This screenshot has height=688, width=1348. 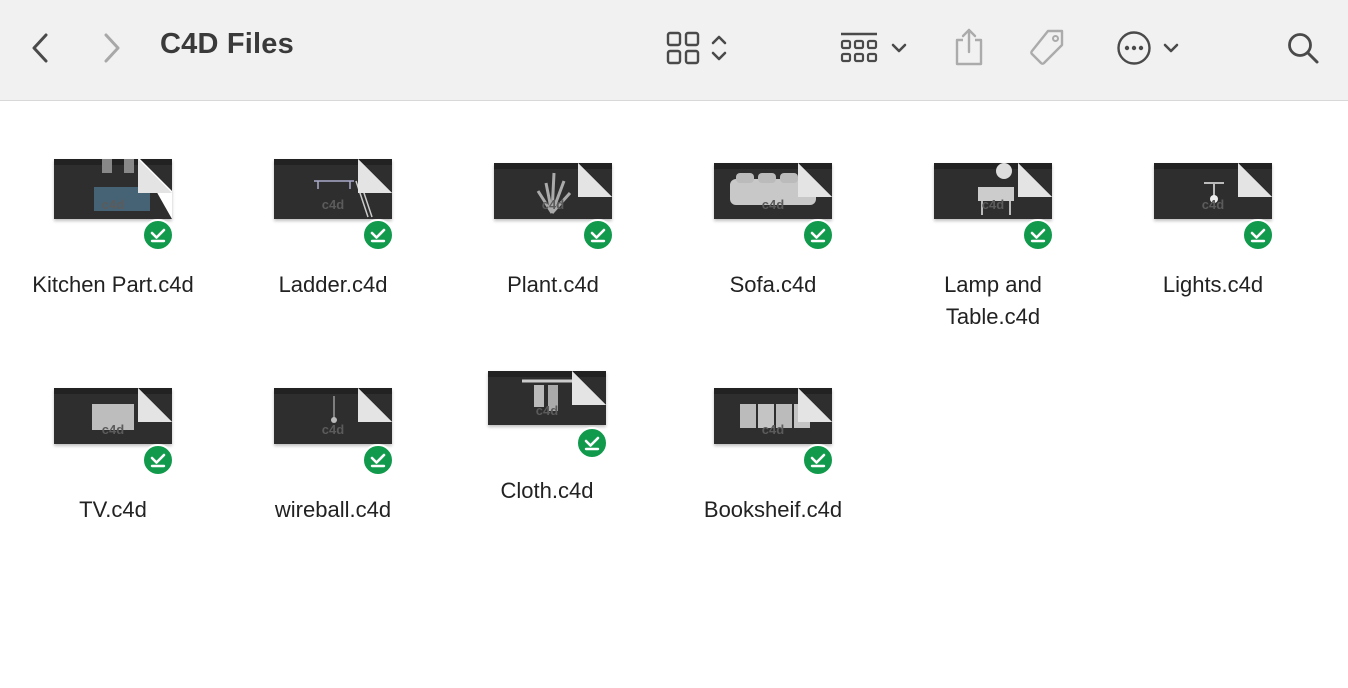 I want to click on search-icon, so click(x=1303, y=48).